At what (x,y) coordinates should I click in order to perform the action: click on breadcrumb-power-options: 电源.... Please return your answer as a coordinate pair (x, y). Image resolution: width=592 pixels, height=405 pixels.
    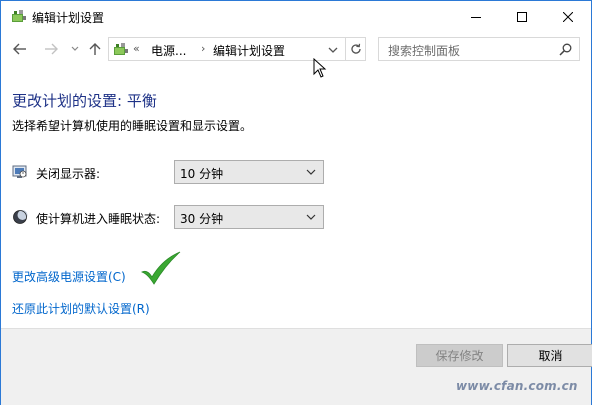
    Looking at the image, I should click on (168, 50).